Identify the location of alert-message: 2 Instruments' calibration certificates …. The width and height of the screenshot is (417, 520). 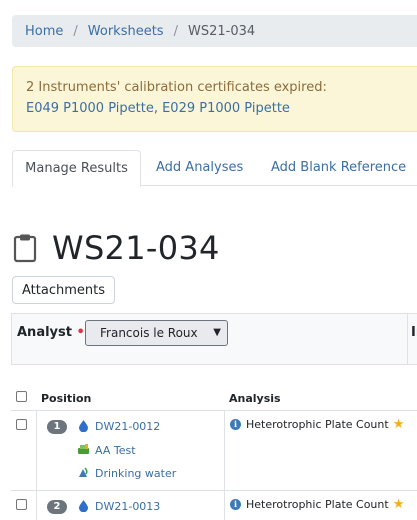
(176, 87).